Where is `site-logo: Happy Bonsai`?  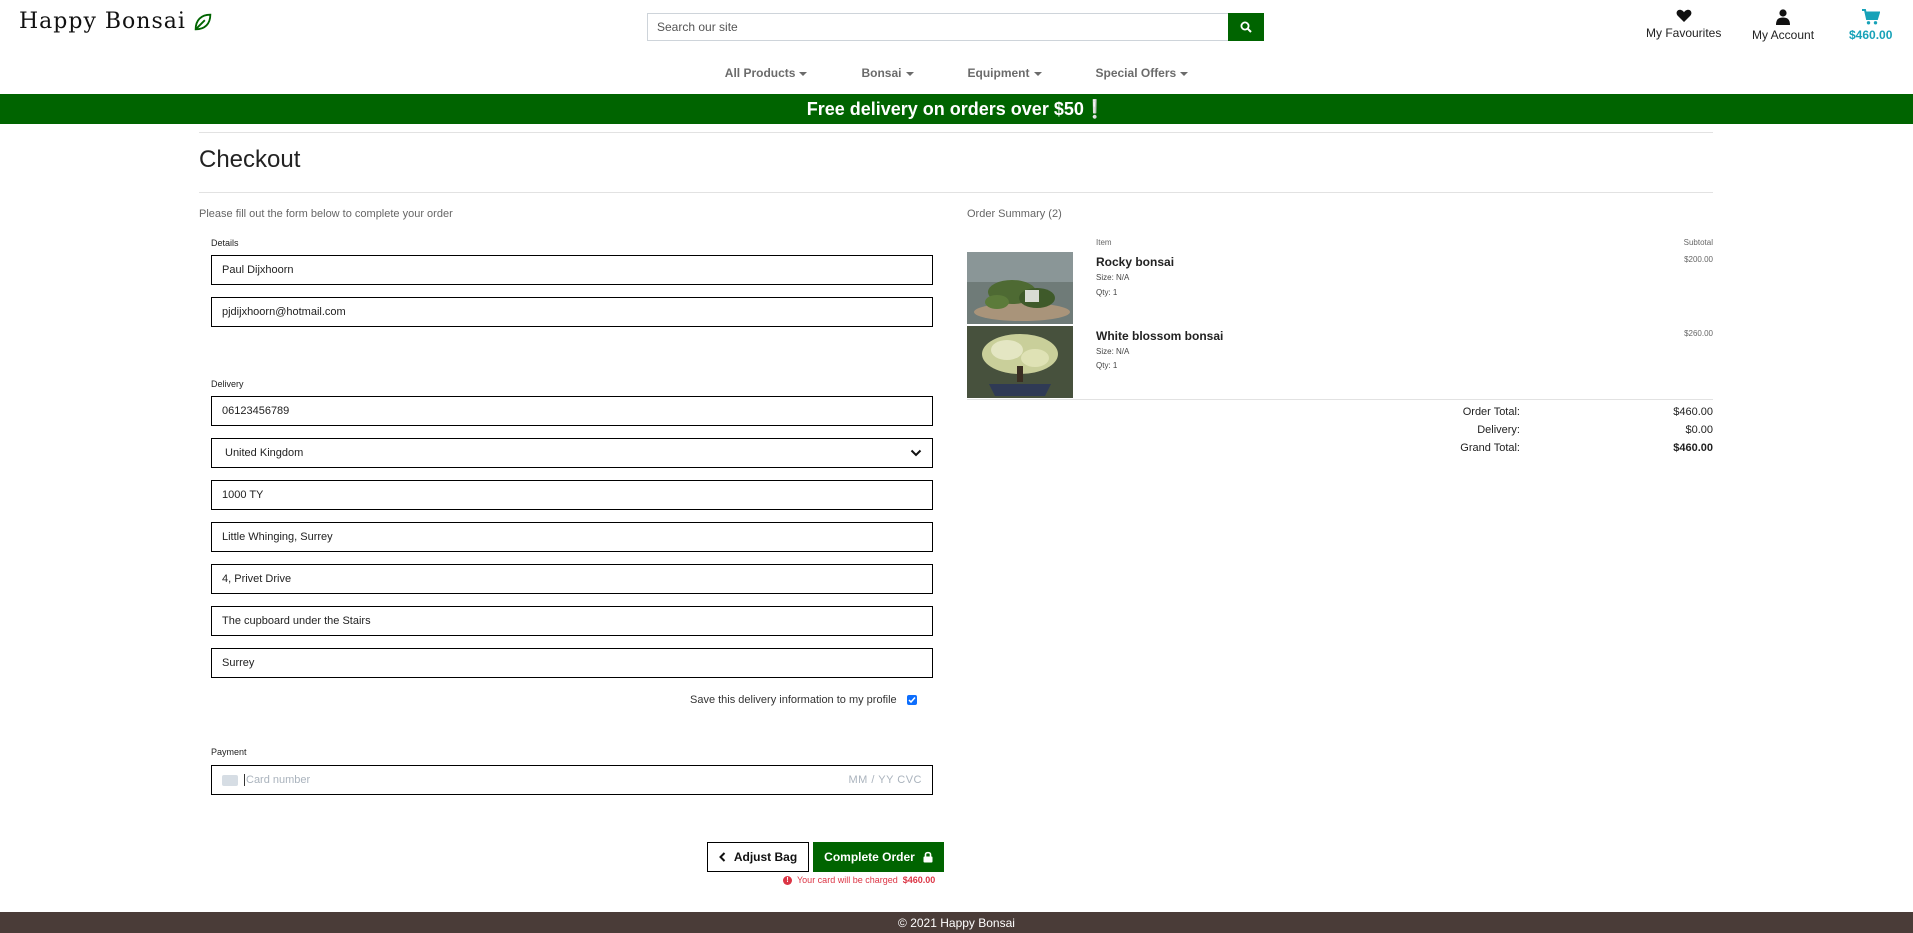
site-logo: Happy Bonsai is located at coordinates (116, 21).